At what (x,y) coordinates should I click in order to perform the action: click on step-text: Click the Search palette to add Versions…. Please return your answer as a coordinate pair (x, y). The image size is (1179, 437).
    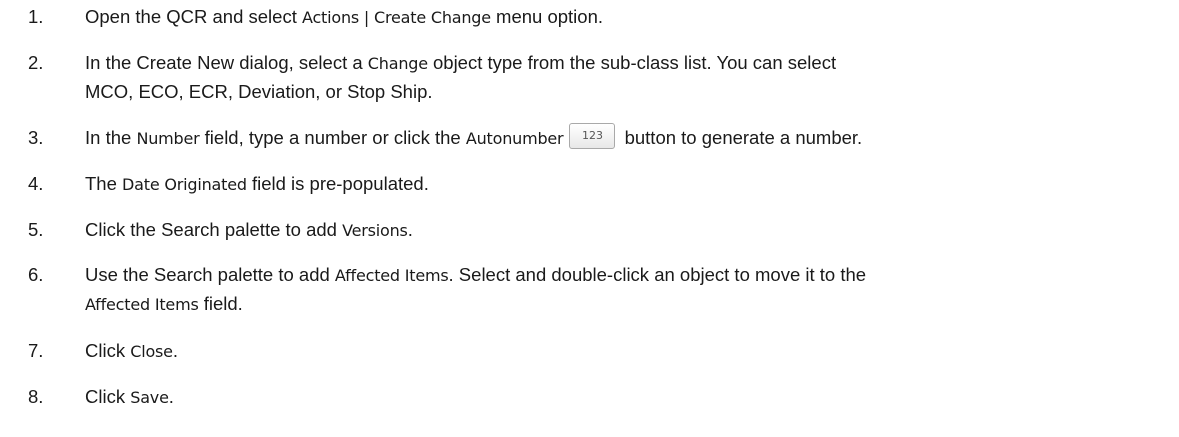
    Looking at the image, I should click on (249, 229).